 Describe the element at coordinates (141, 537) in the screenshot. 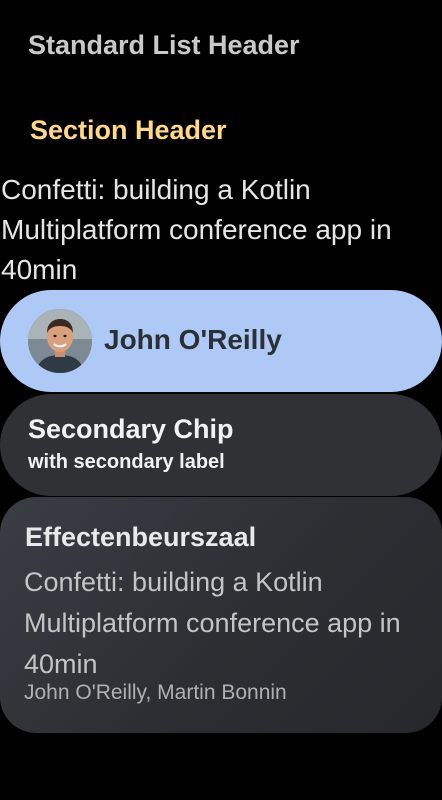

I see `card-room-title: Effectenbeurszaal` at that location.